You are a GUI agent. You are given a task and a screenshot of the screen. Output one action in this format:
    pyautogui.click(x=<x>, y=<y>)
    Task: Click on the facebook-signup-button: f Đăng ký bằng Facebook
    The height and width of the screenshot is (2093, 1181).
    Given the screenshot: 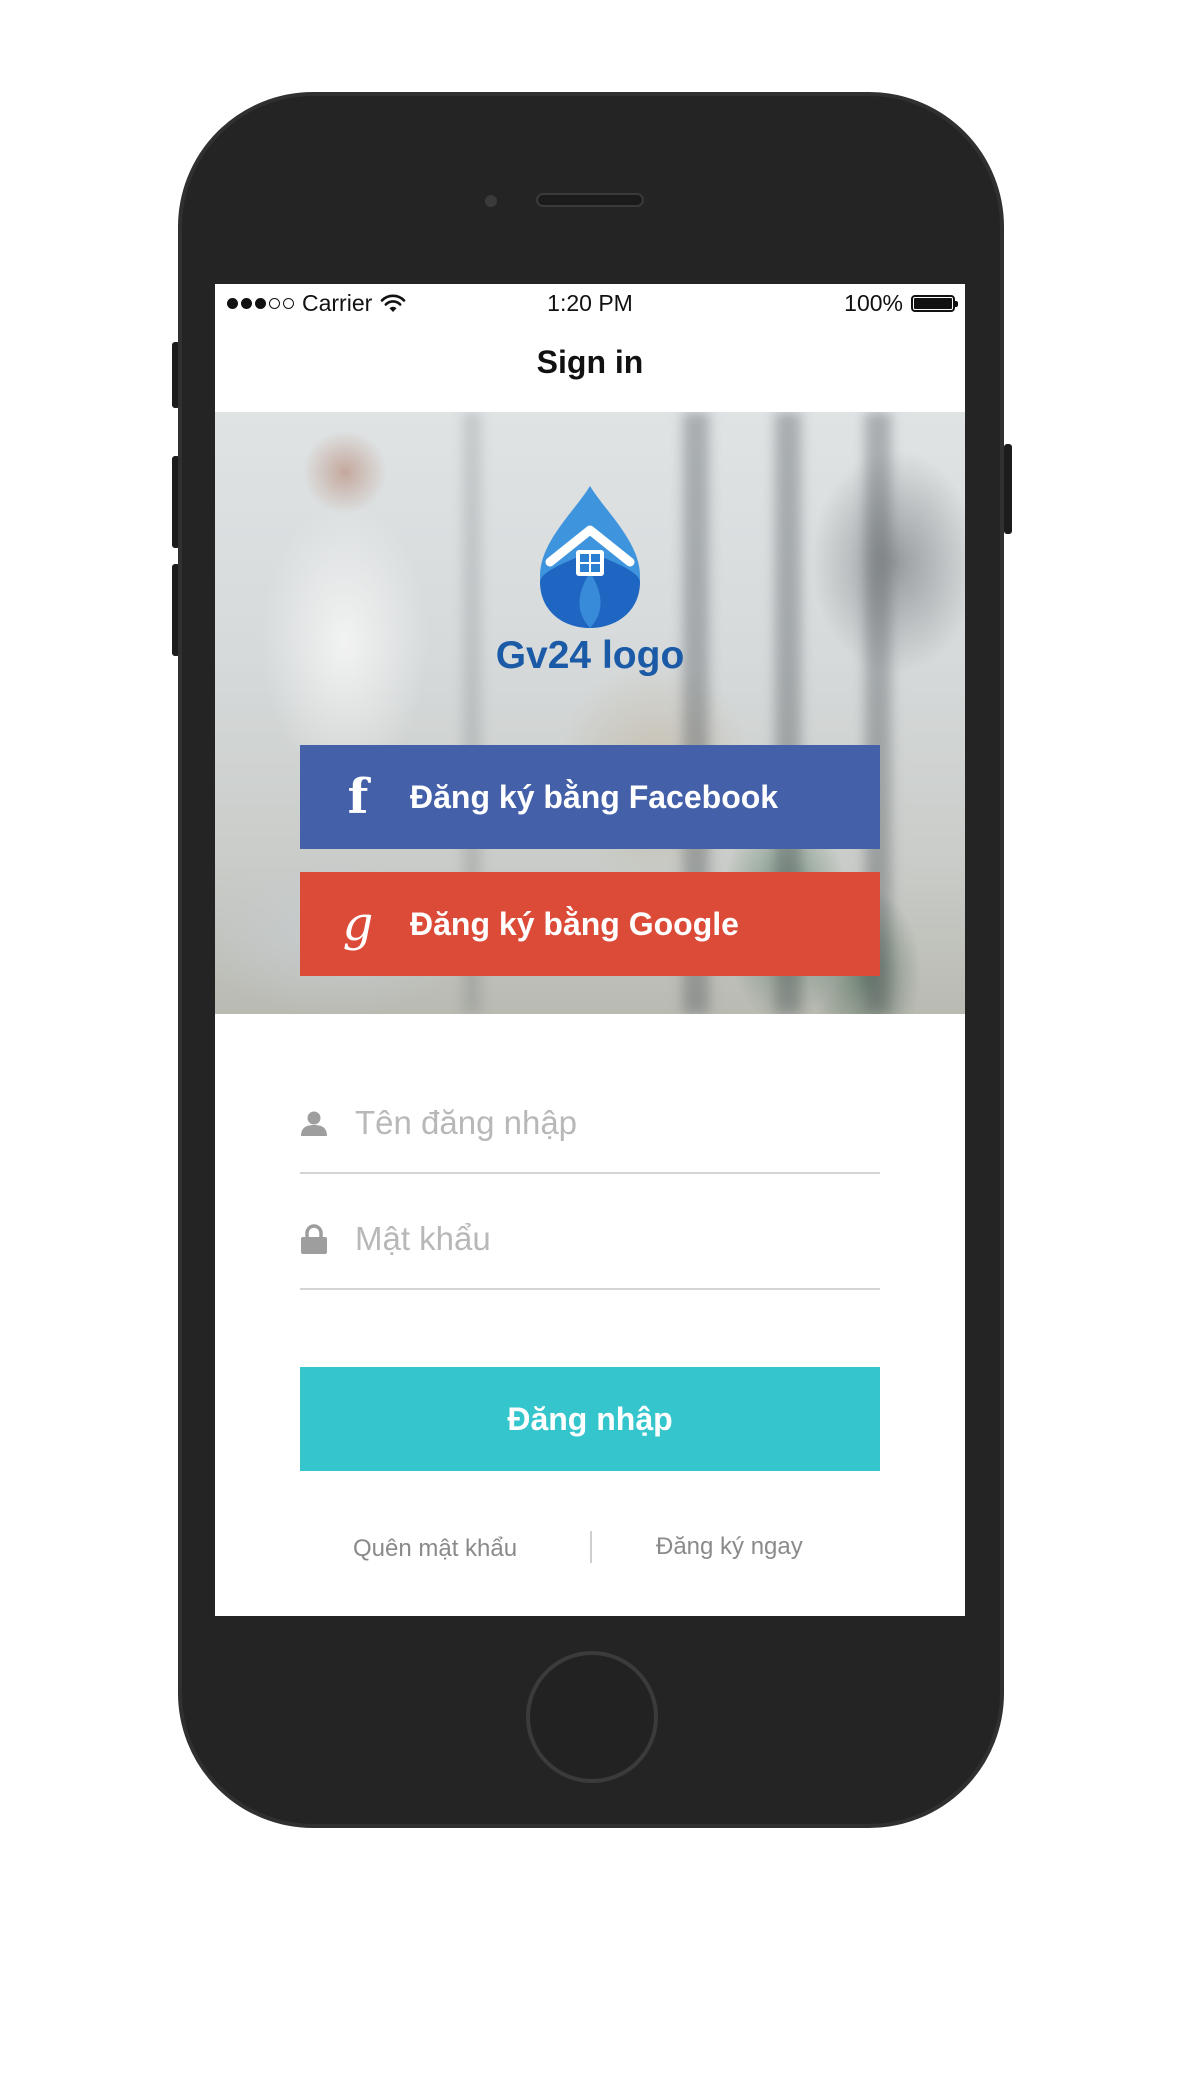 What is the action you would take?
    pyautogui.click(x=590, y=797)
    